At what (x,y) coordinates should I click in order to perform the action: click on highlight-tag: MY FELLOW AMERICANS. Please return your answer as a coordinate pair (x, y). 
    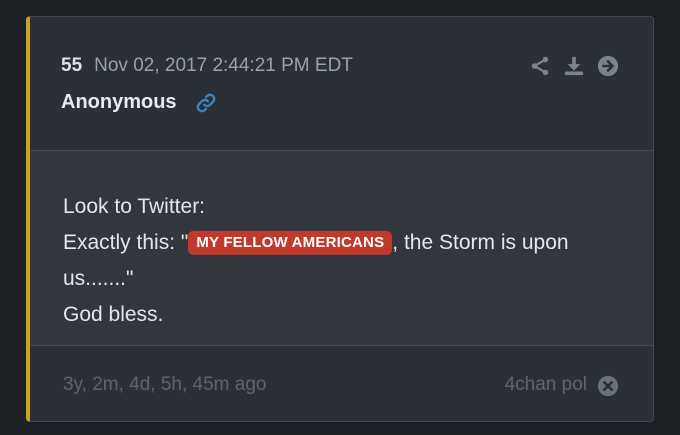
    Looking at the image, I should click on (290, 243).